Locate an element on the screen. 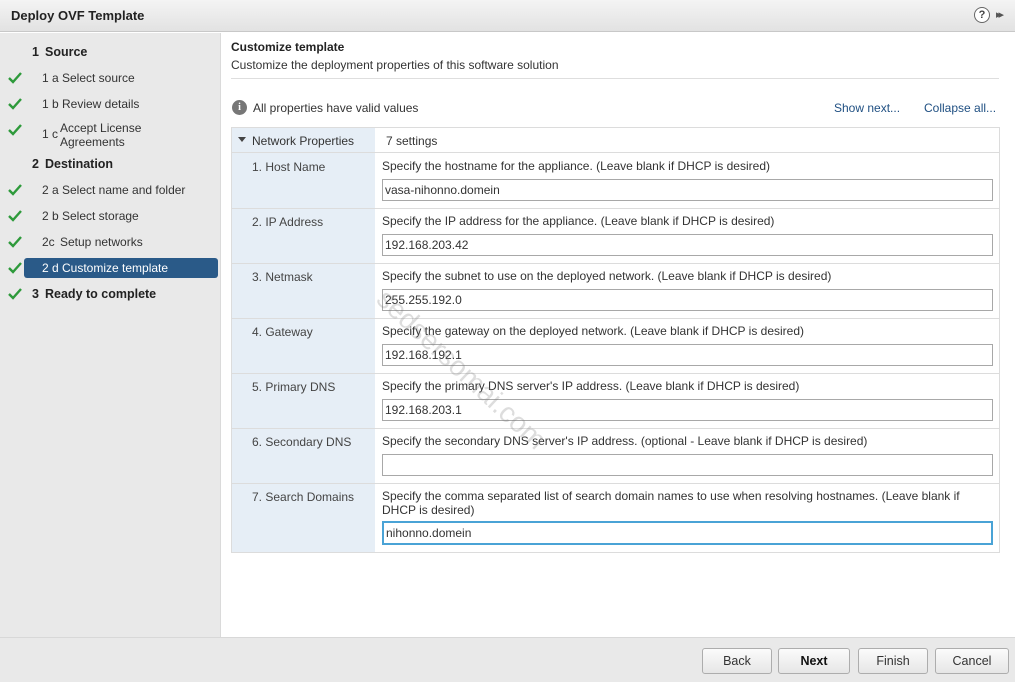  step-number: 1 is located at coordinates (35, 52).